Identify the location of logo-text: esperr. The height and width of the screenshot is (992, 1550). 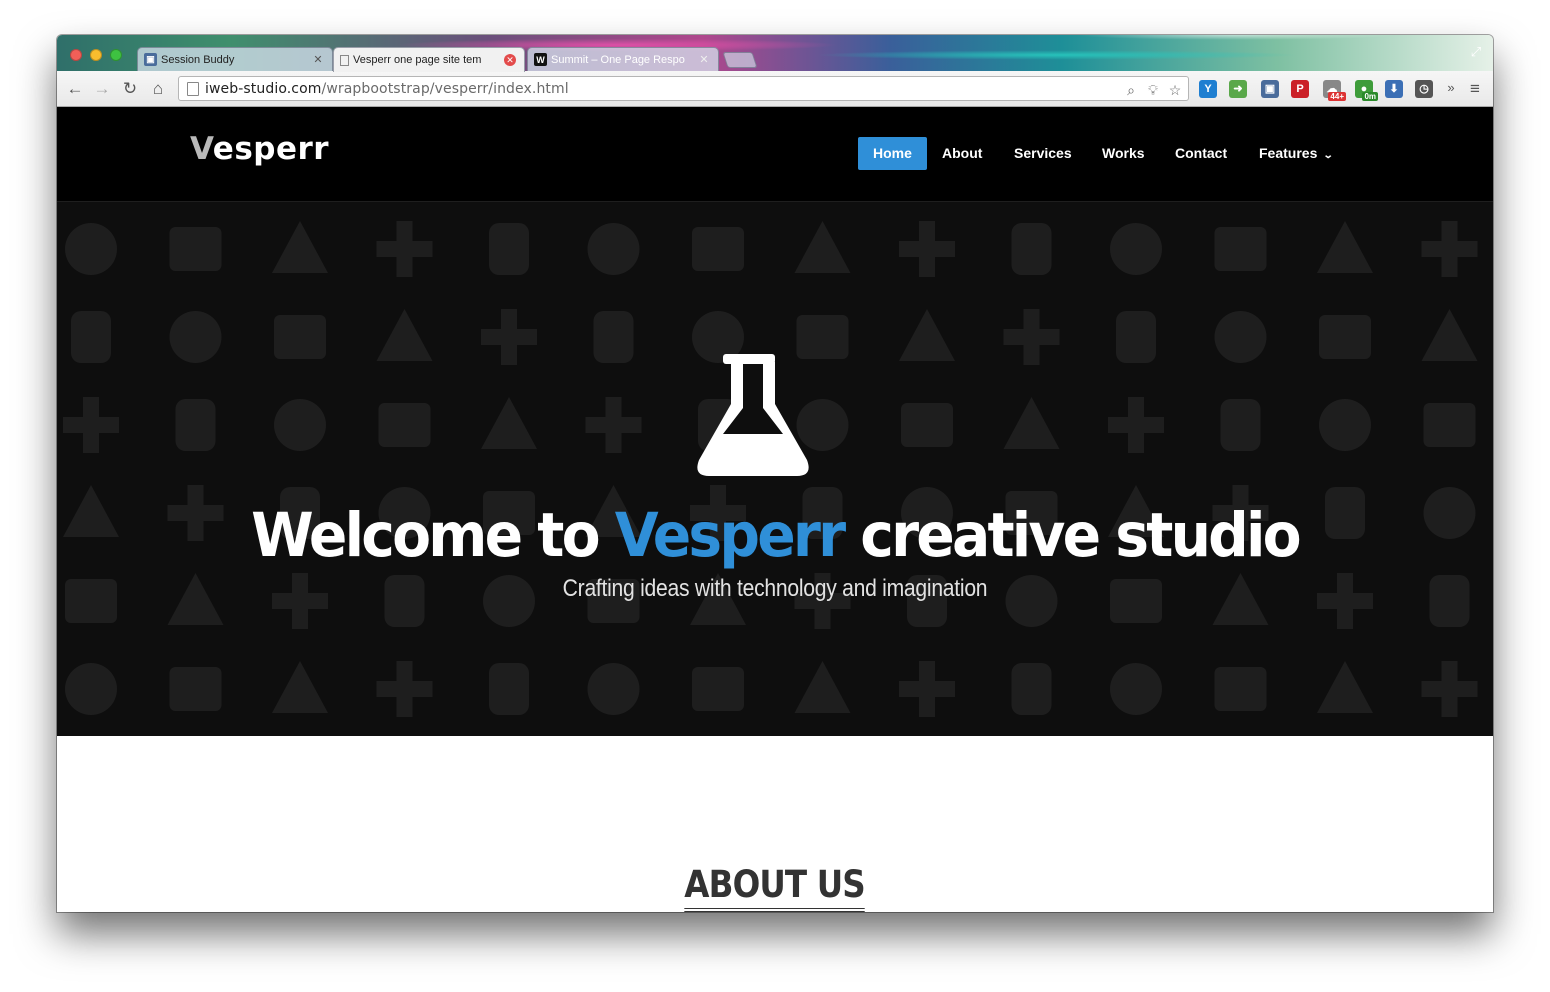
(271, 149).